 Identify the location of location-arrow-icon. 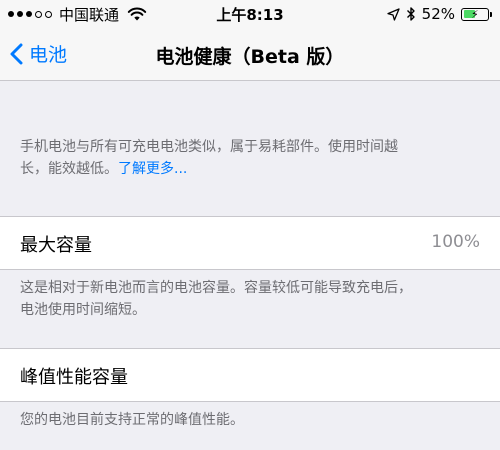
(393, 14).